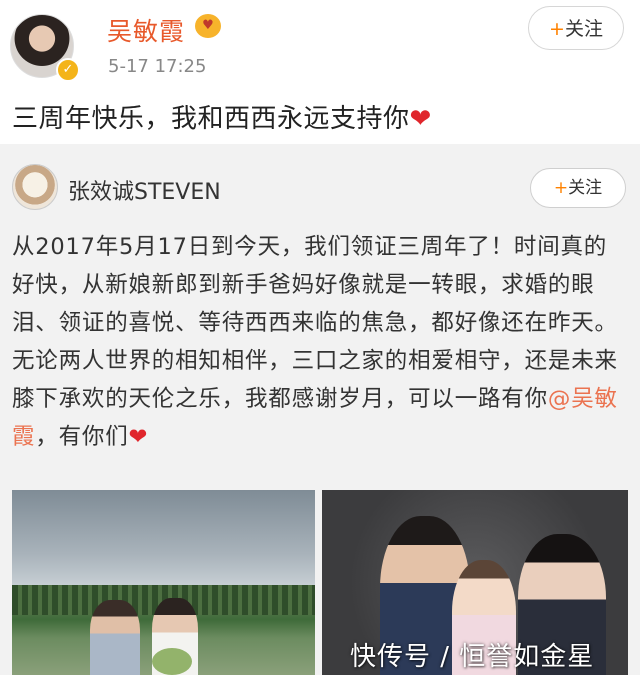 The width and height of the screenshot is (640, 675). Describe the element at coordinates (82, 437) in the screenshot. I see `repost-text-tail: ，有你们` at that location.